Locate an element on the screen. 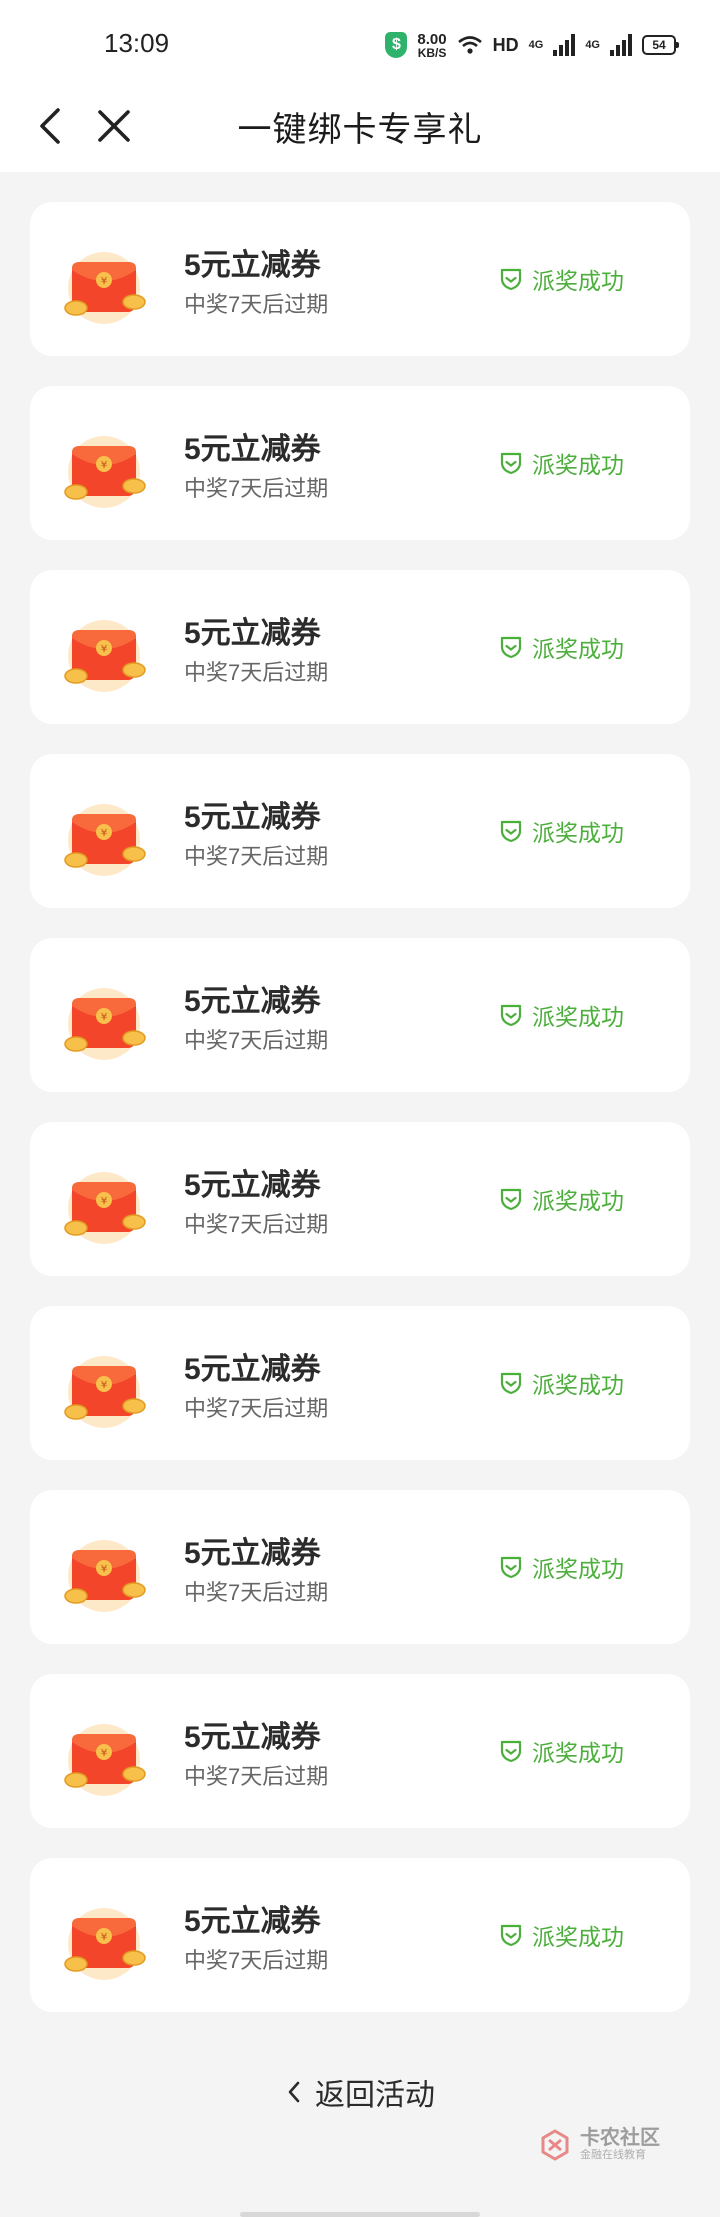 The width and height of the screenshot is (720, 2217). page-title: 一键绑卡专享礼 is located at coordinates (360, 130).